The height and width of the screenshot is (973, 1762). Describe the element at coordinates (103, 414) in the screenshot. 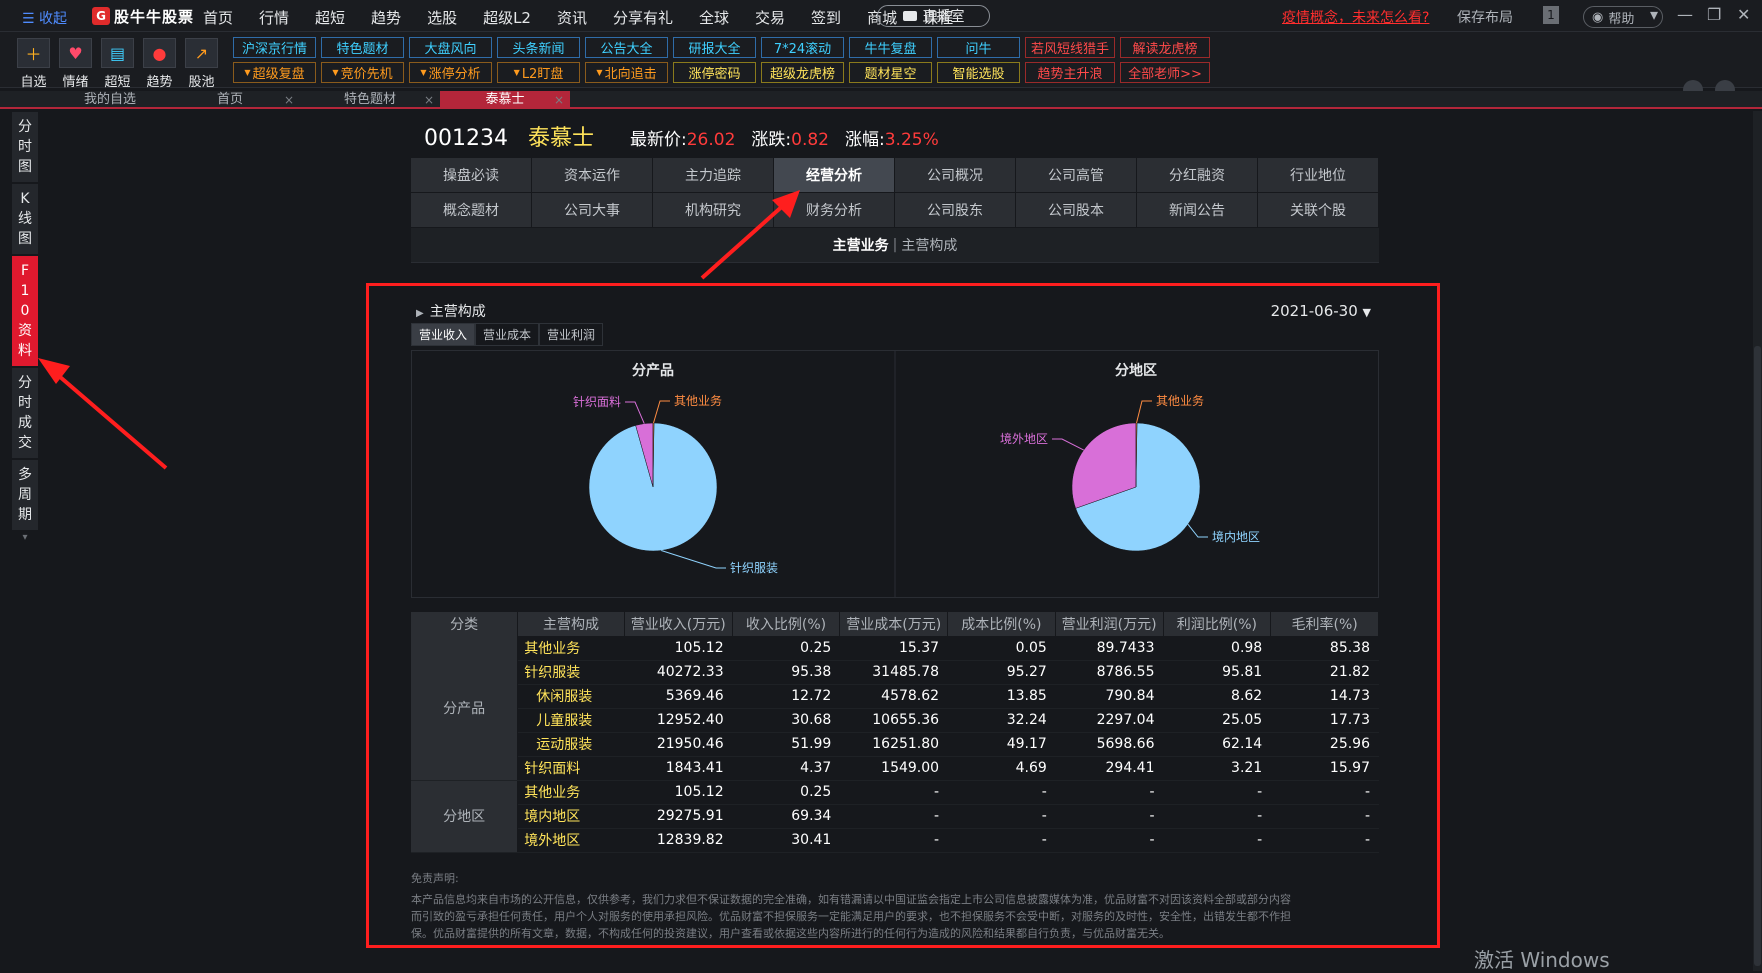

I see `arrow-to-sidebar` at that location.